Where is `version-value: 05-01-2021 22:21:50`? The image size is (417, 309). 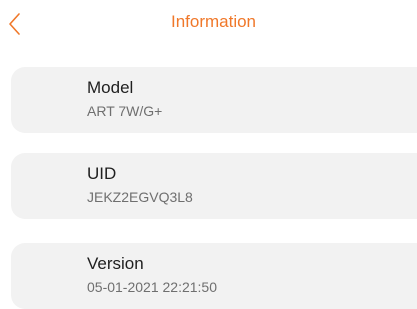
version-value: 05-01-2021 22:21:50 is located at coordinates (152, 287).